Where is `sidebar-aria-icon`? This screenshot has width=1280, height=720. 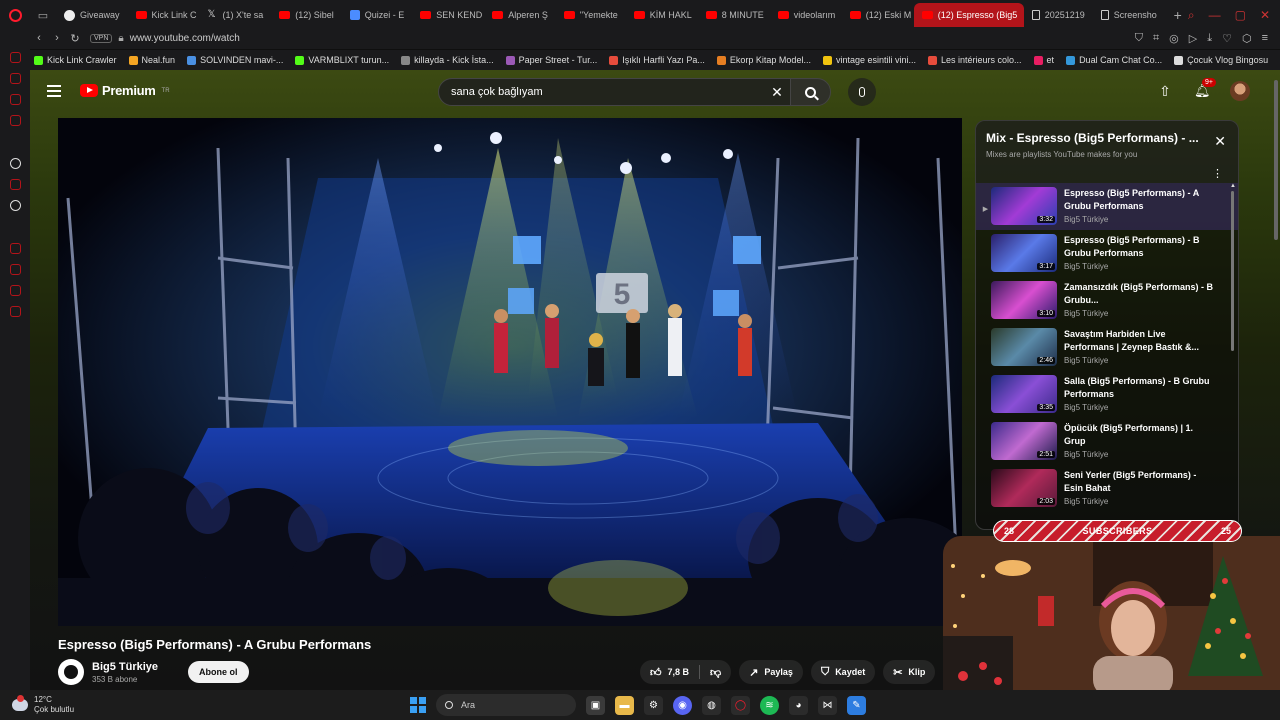
sidebar-aria-icon is located at coordinates (15, 57).